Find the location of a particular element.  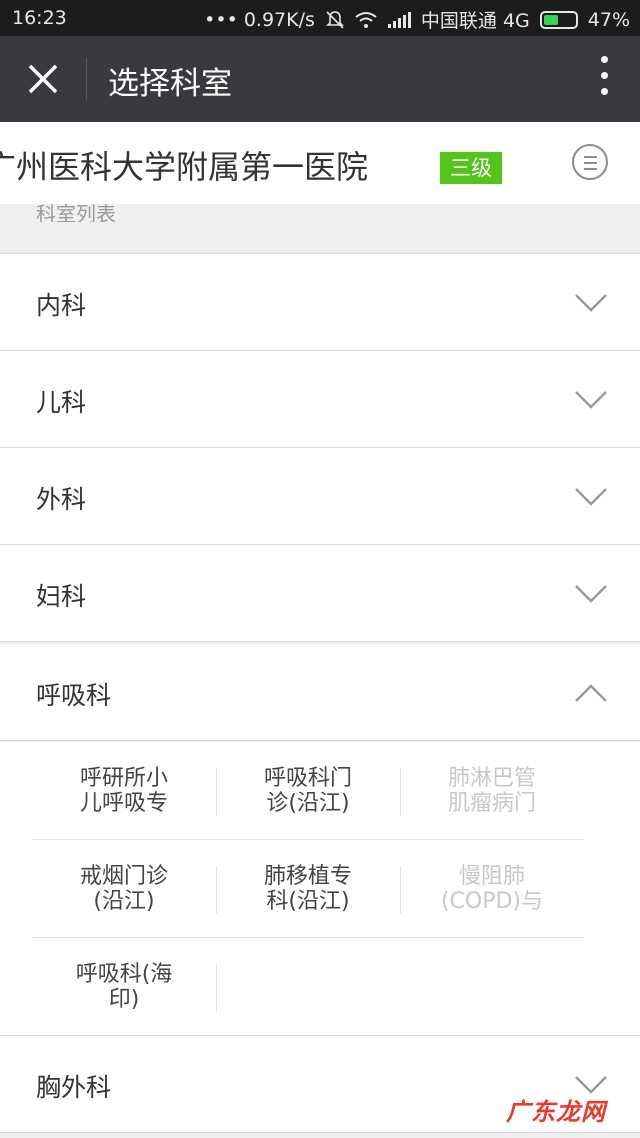

sub-dept-item: 戒烟门诊 (沿江) is located at coordinates (124, 888).